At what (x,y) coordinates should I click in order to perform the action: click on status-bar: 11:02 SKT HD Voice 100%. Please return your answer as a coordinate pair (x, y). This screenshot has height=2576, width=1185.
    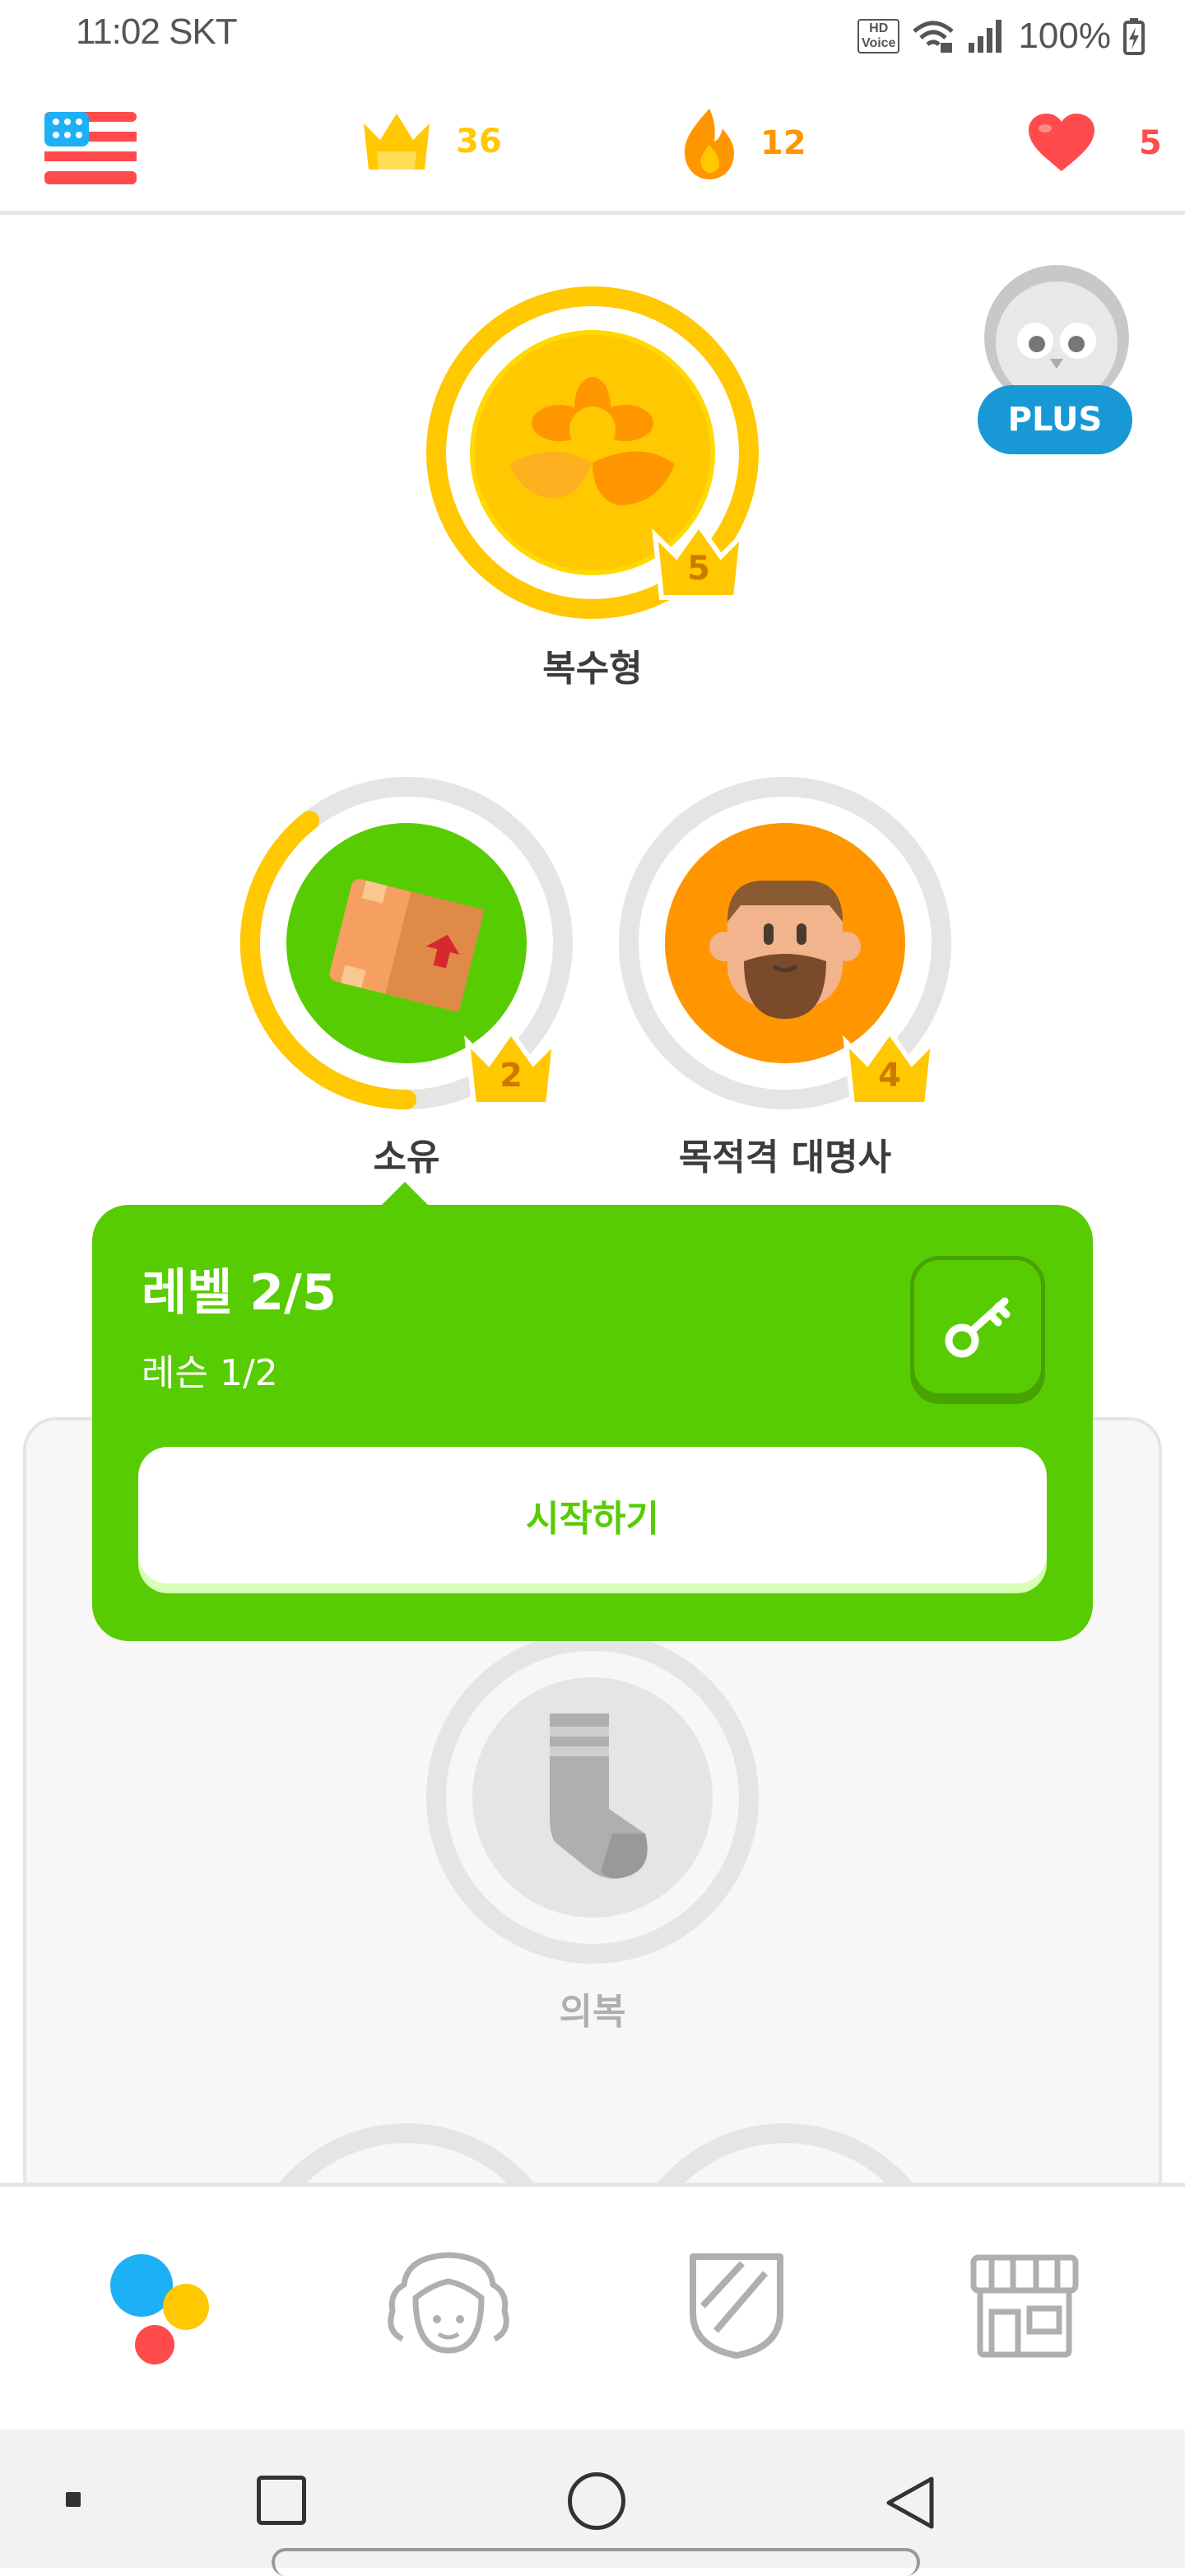
    Looking at the image, I should click on (592, 37).